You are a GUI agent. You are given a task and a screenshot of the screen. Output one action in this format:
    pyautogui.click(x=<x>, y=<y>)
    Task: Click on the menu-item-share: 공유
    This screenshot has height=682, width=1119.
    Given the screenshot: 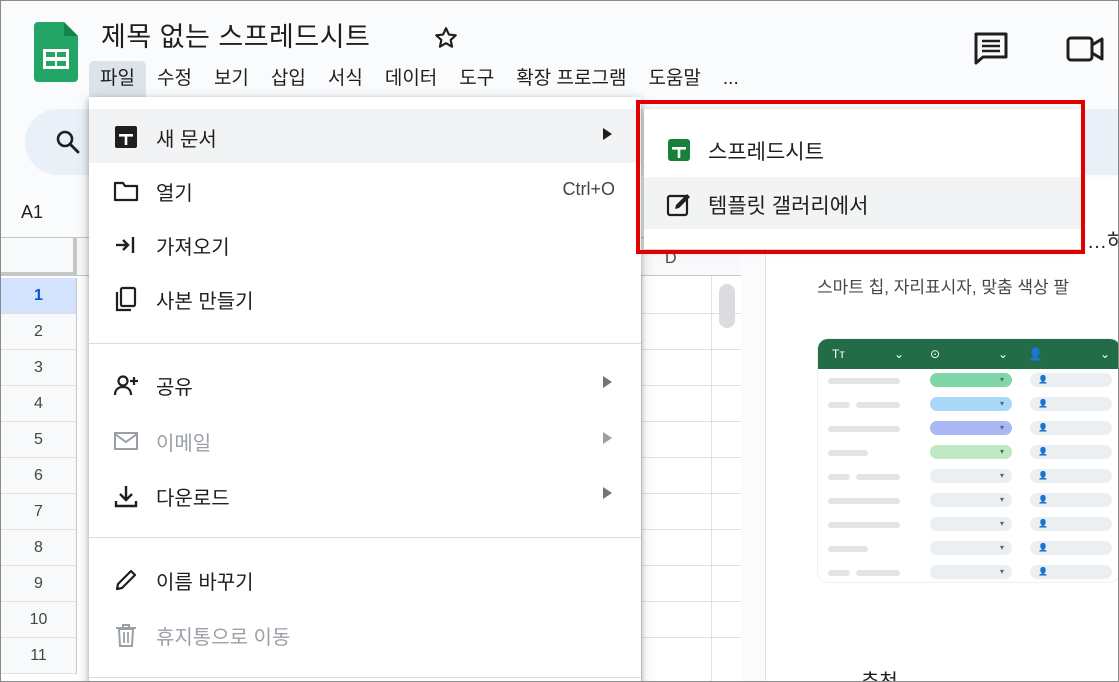 What is the action you would take?
    pyautogui.click(x=365, y=384)
    